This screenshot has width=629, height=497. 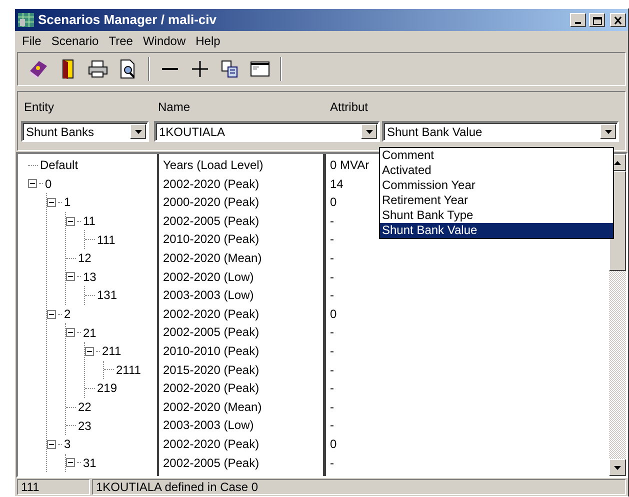 I want to click on tree-node: 211, so click(x=112, y=351).